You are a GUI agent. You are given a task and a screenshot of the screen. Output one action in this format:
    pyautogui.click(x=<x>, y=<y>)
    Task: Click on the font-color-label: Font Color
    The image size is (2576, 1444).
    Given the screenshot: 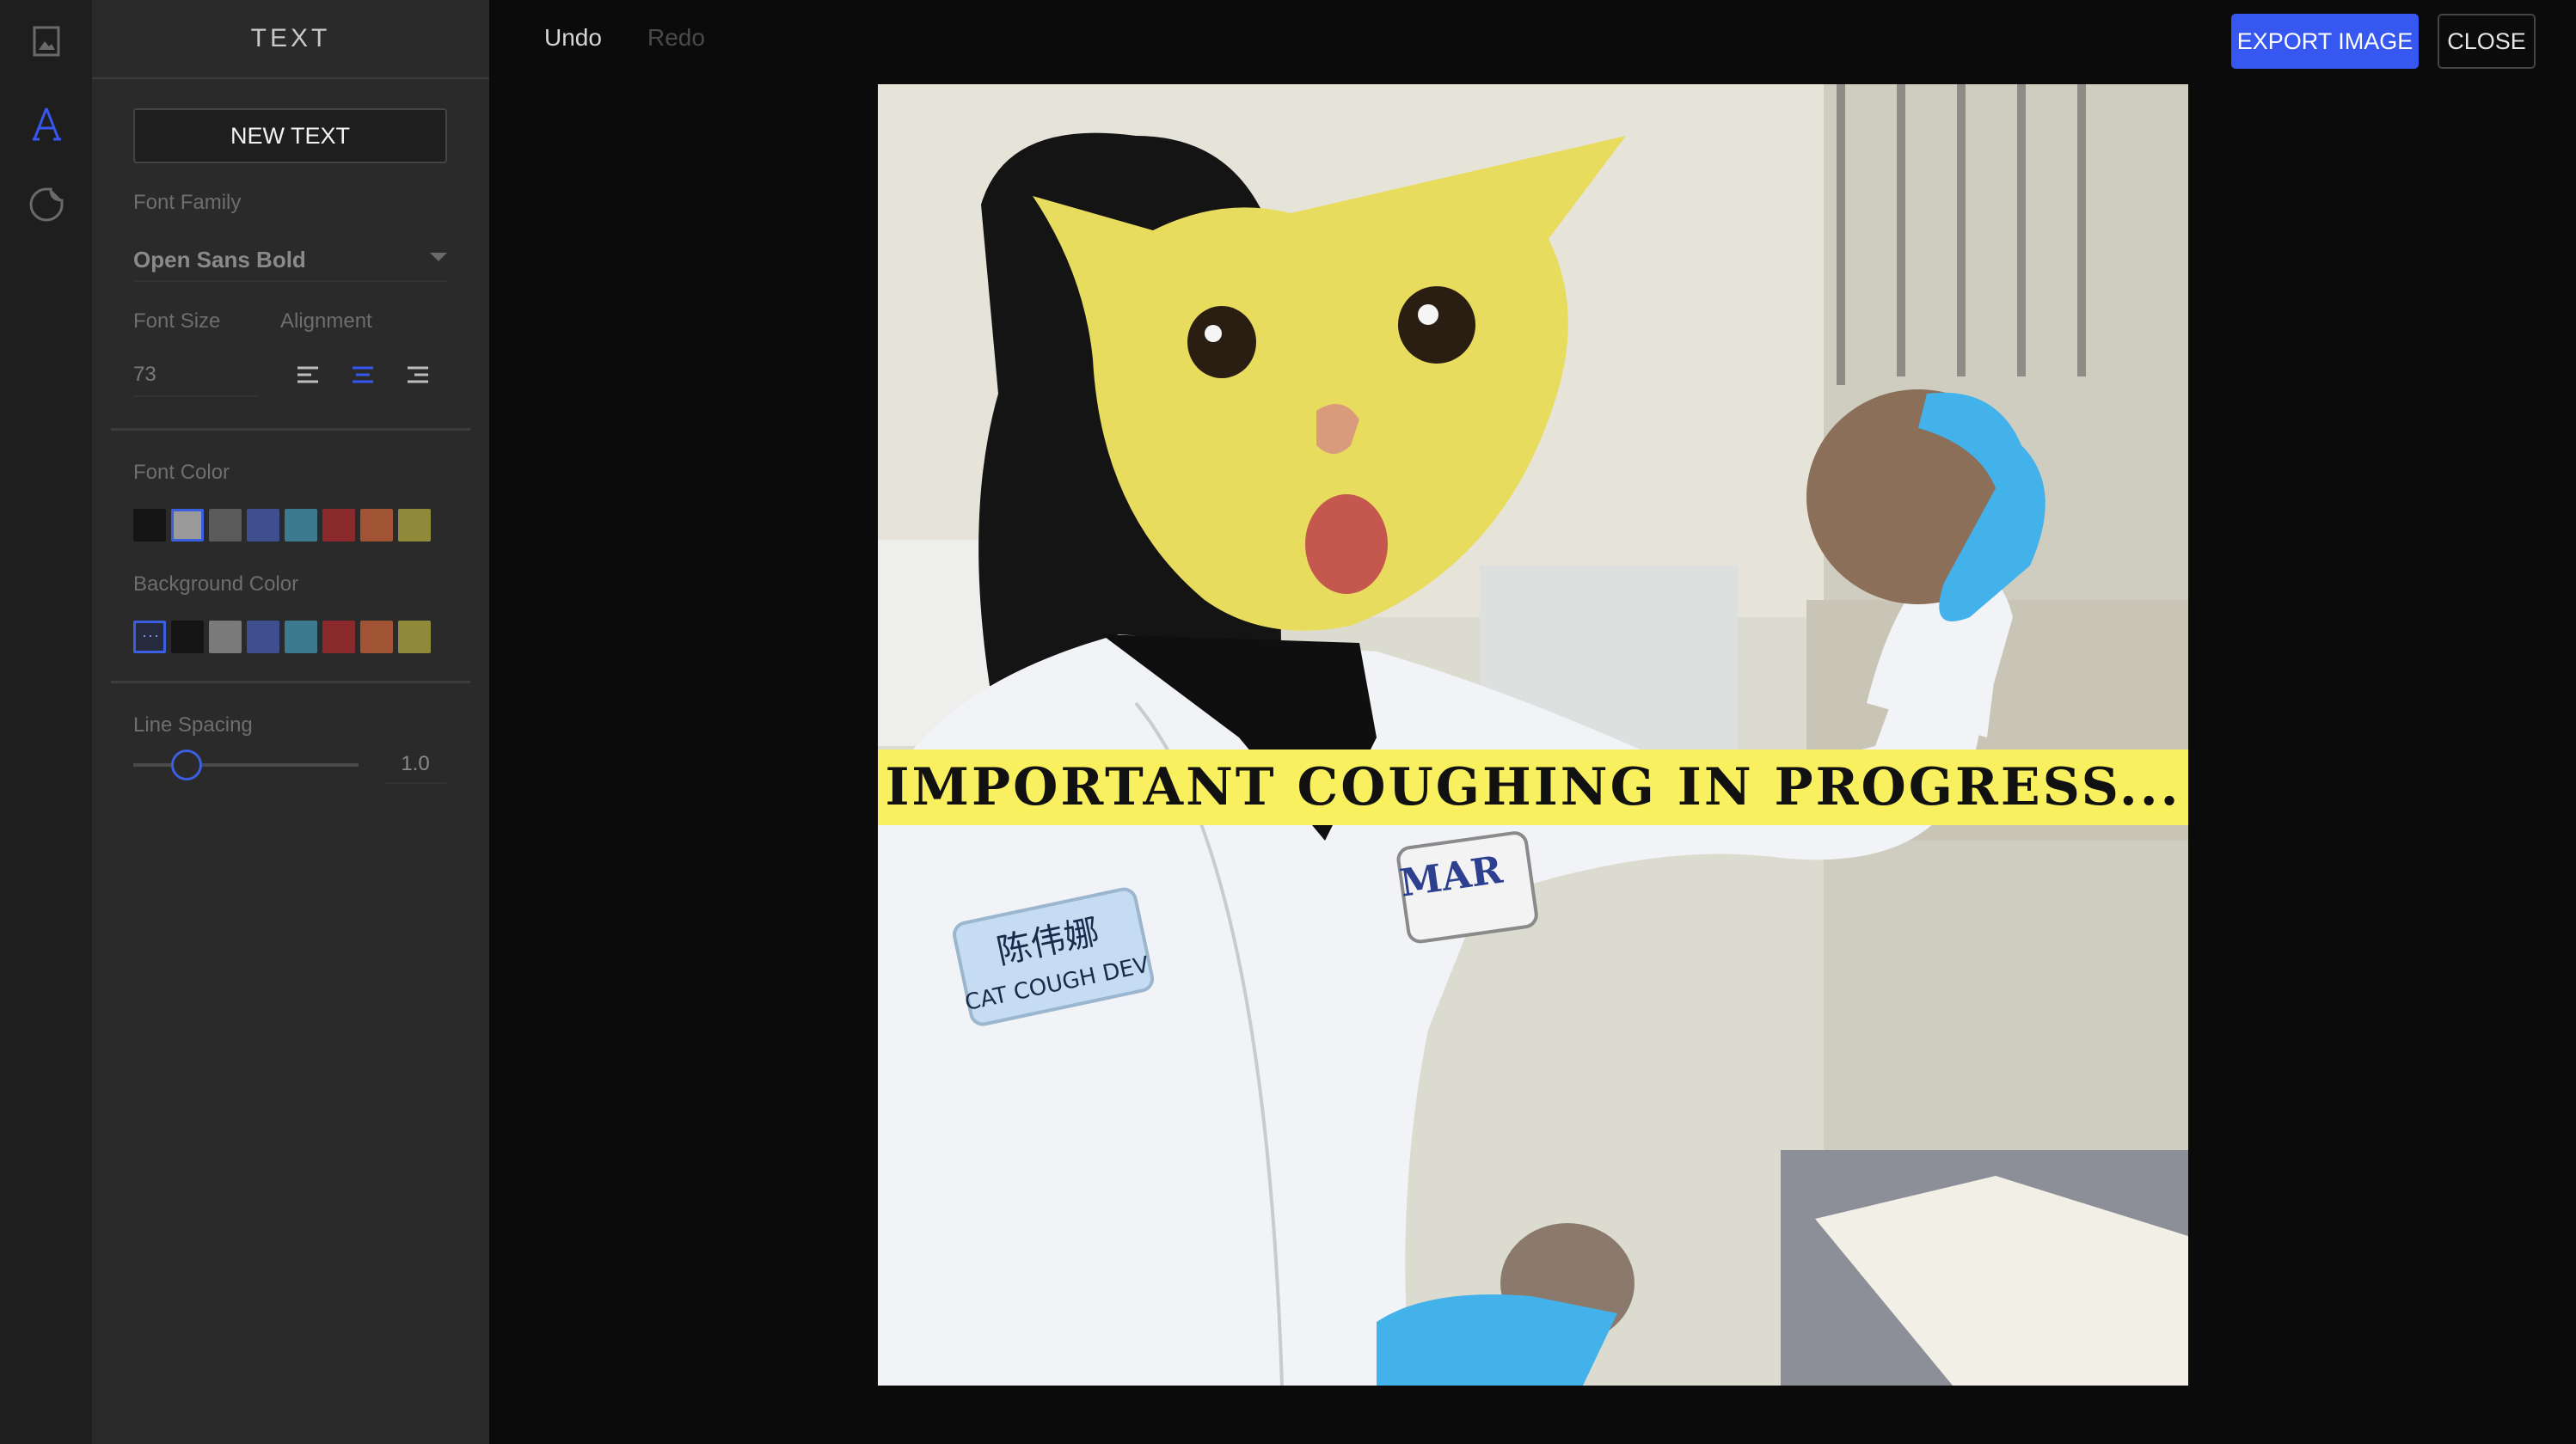 What is the action you would take?
    pyautogui.click(x=181, y=472)
    